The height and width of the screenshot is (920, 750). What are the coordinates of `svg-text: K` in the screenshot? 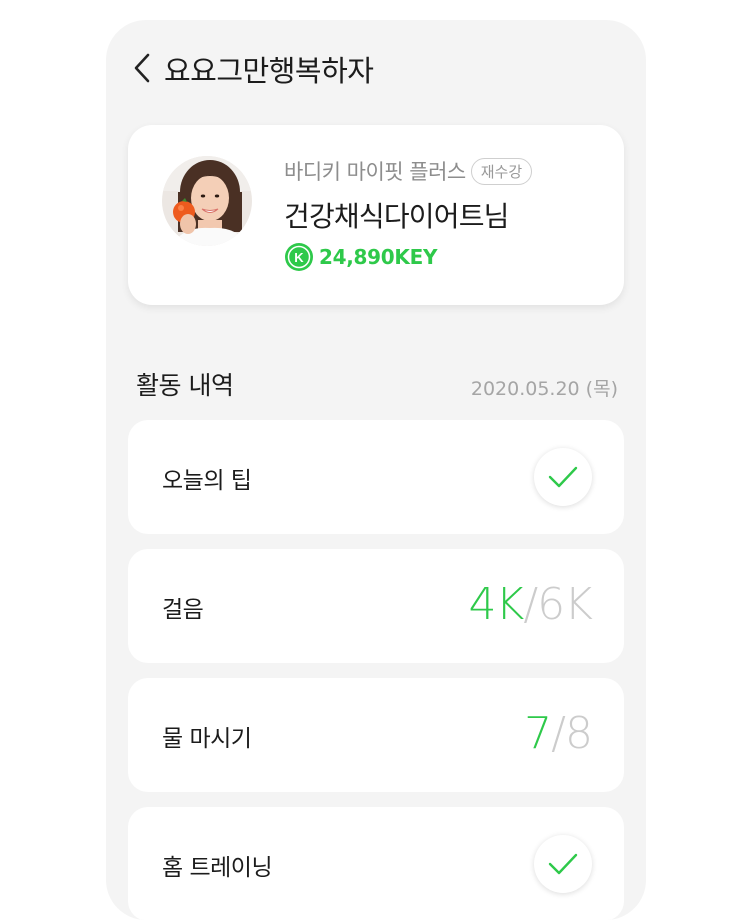 It's located at (299, 257).